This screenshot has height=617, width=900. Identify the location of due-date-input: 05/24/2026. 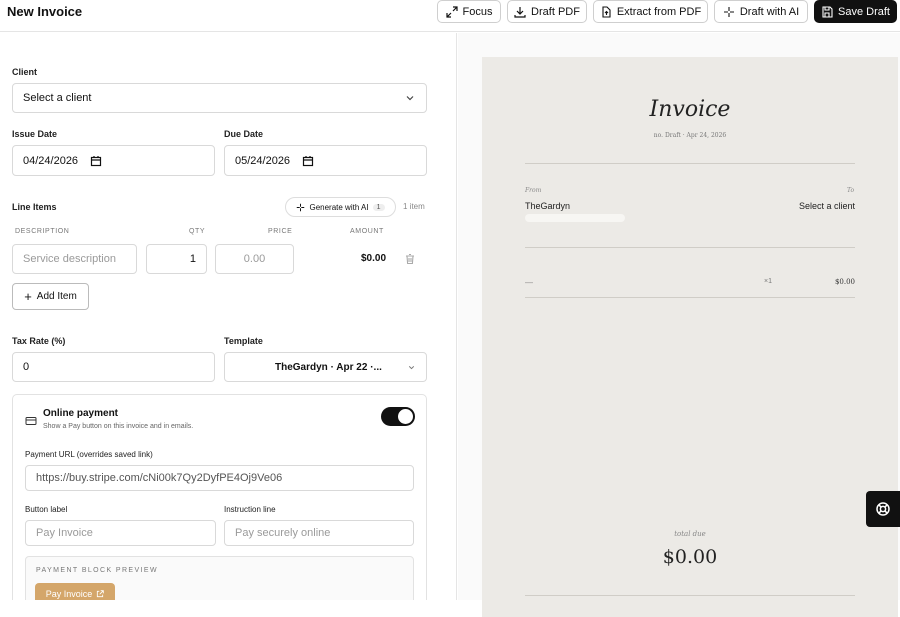
(325, 160).